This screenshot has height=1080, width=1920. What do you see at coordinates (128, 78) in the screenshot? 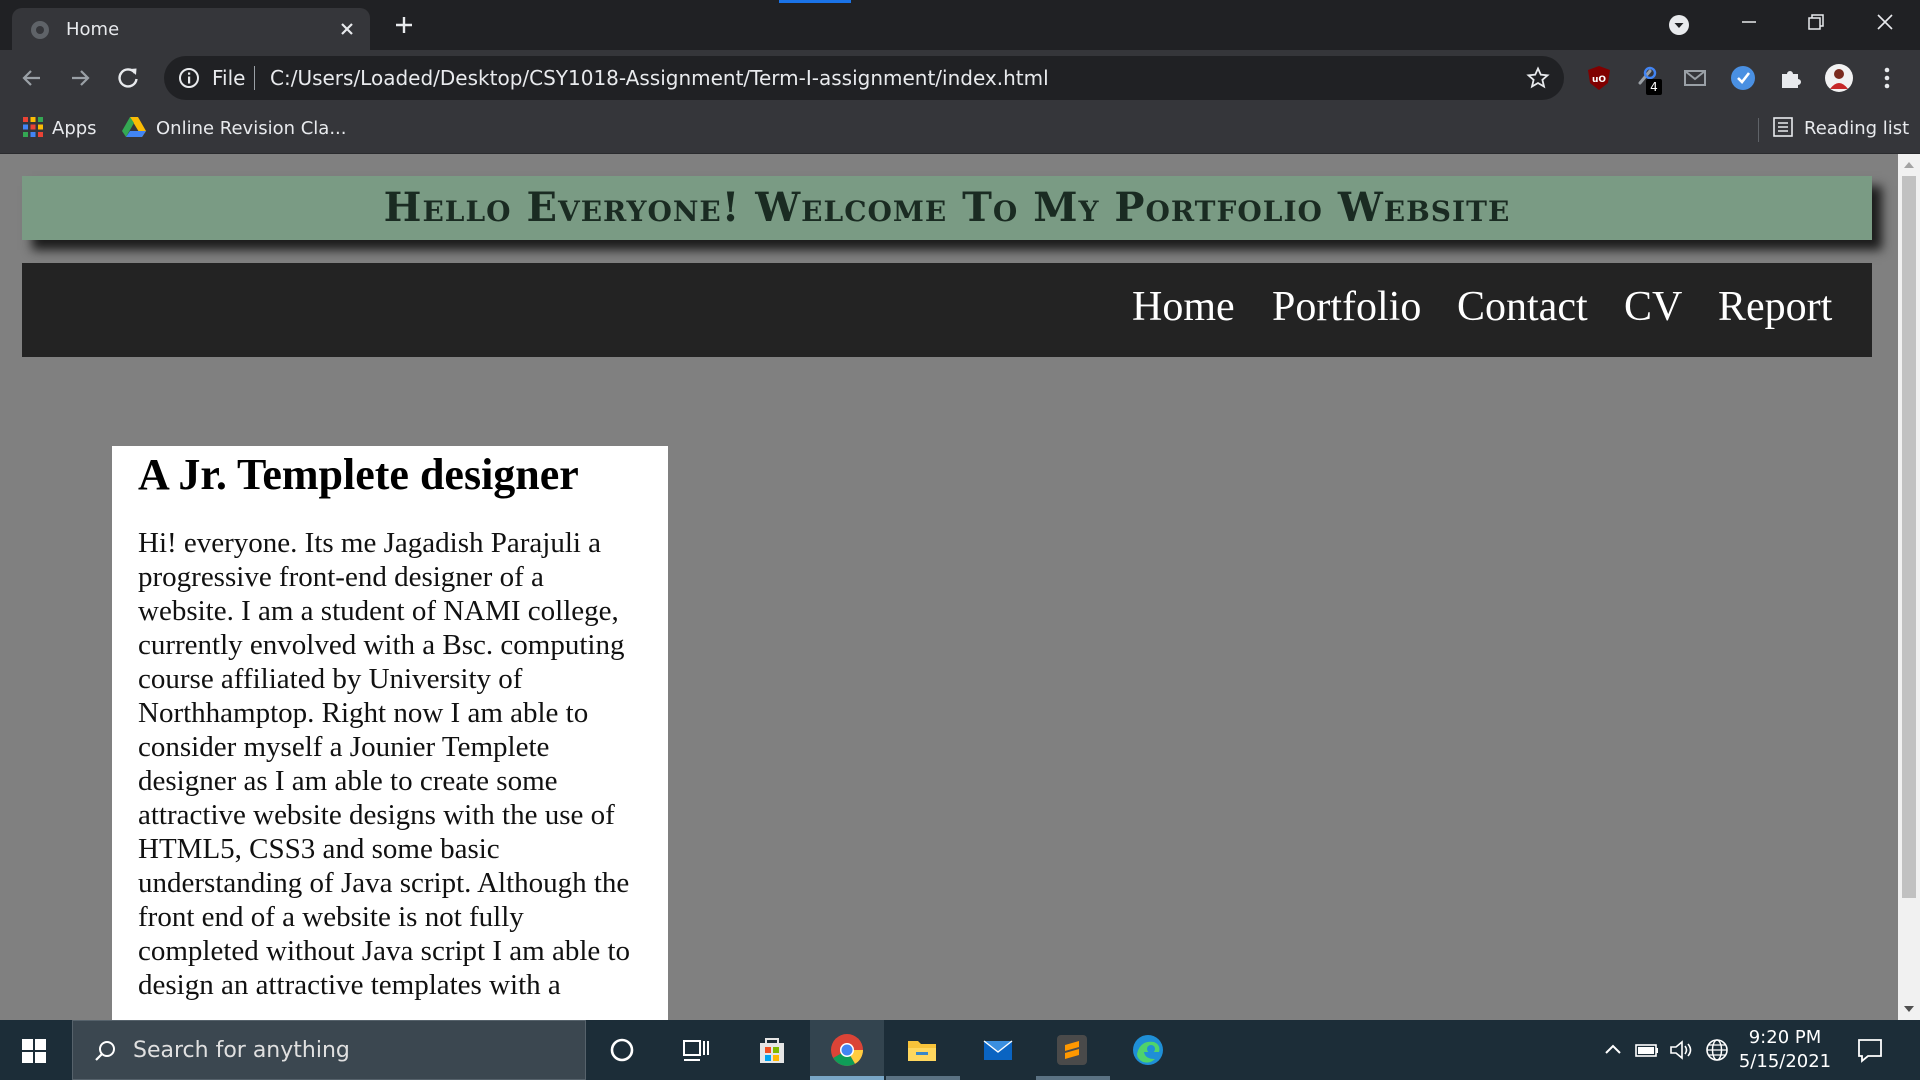
I see `reload-icon` at bounding box center [128, 78].